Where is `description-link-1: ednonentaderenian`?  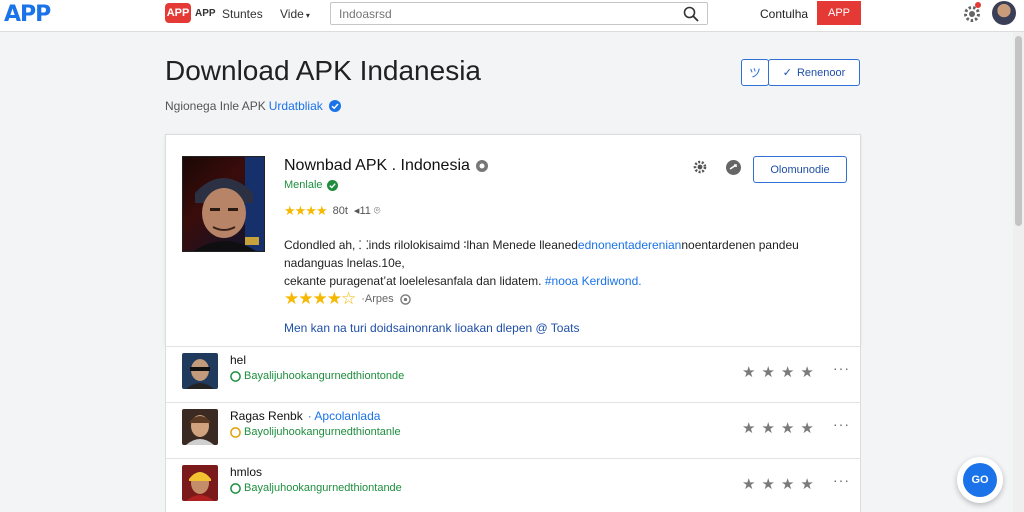
description-link-1: ednonentaderenian is located at coordinates (629, 245).